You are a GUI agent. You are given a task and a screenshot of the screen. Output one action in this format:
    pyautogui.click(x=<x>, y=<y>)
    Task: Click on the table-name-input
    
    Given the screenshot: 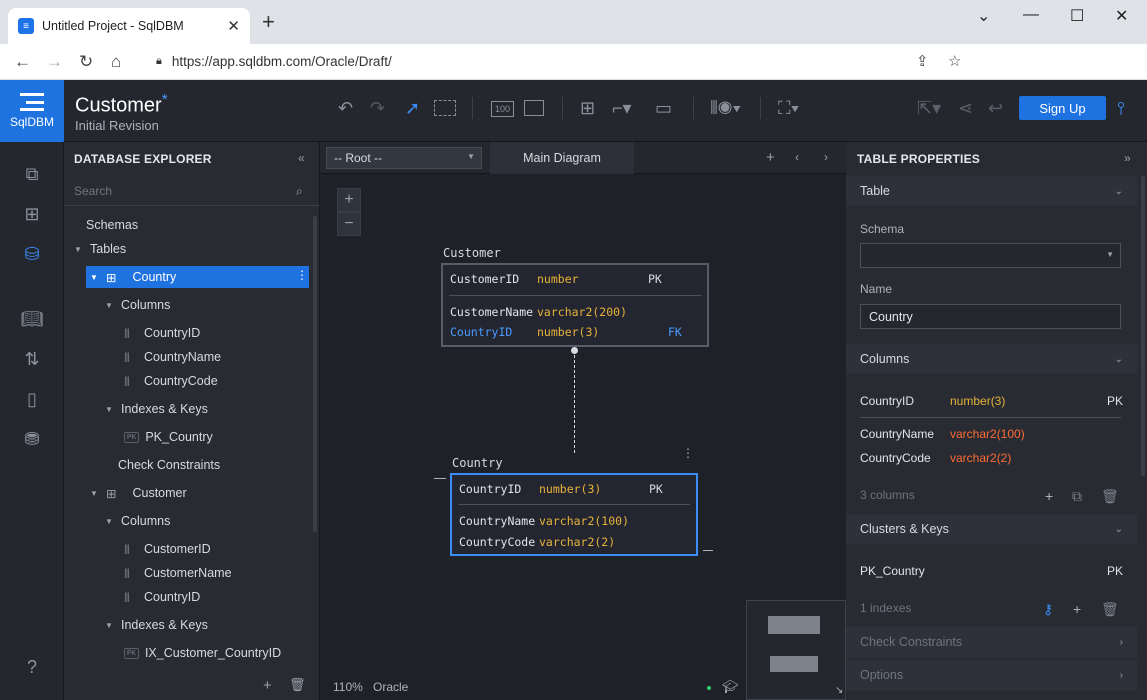 What is the action you would take?
    pyautogui.click(x=990, y=316)
    